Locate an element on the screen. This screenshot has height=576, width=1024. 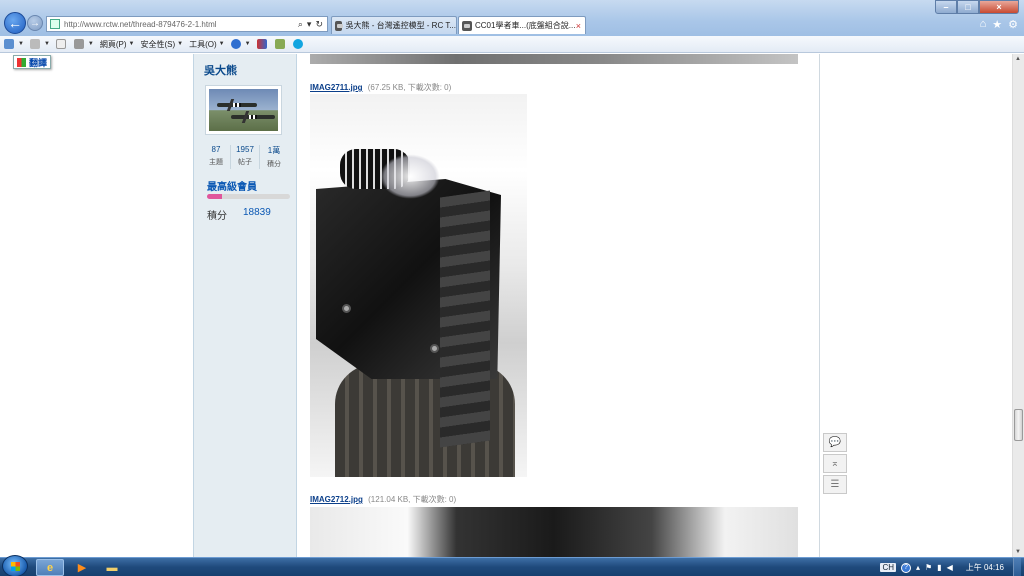
author-stats: 87 主題 1957 帖子 1萬 積分 is located at coordinates (245, 157).